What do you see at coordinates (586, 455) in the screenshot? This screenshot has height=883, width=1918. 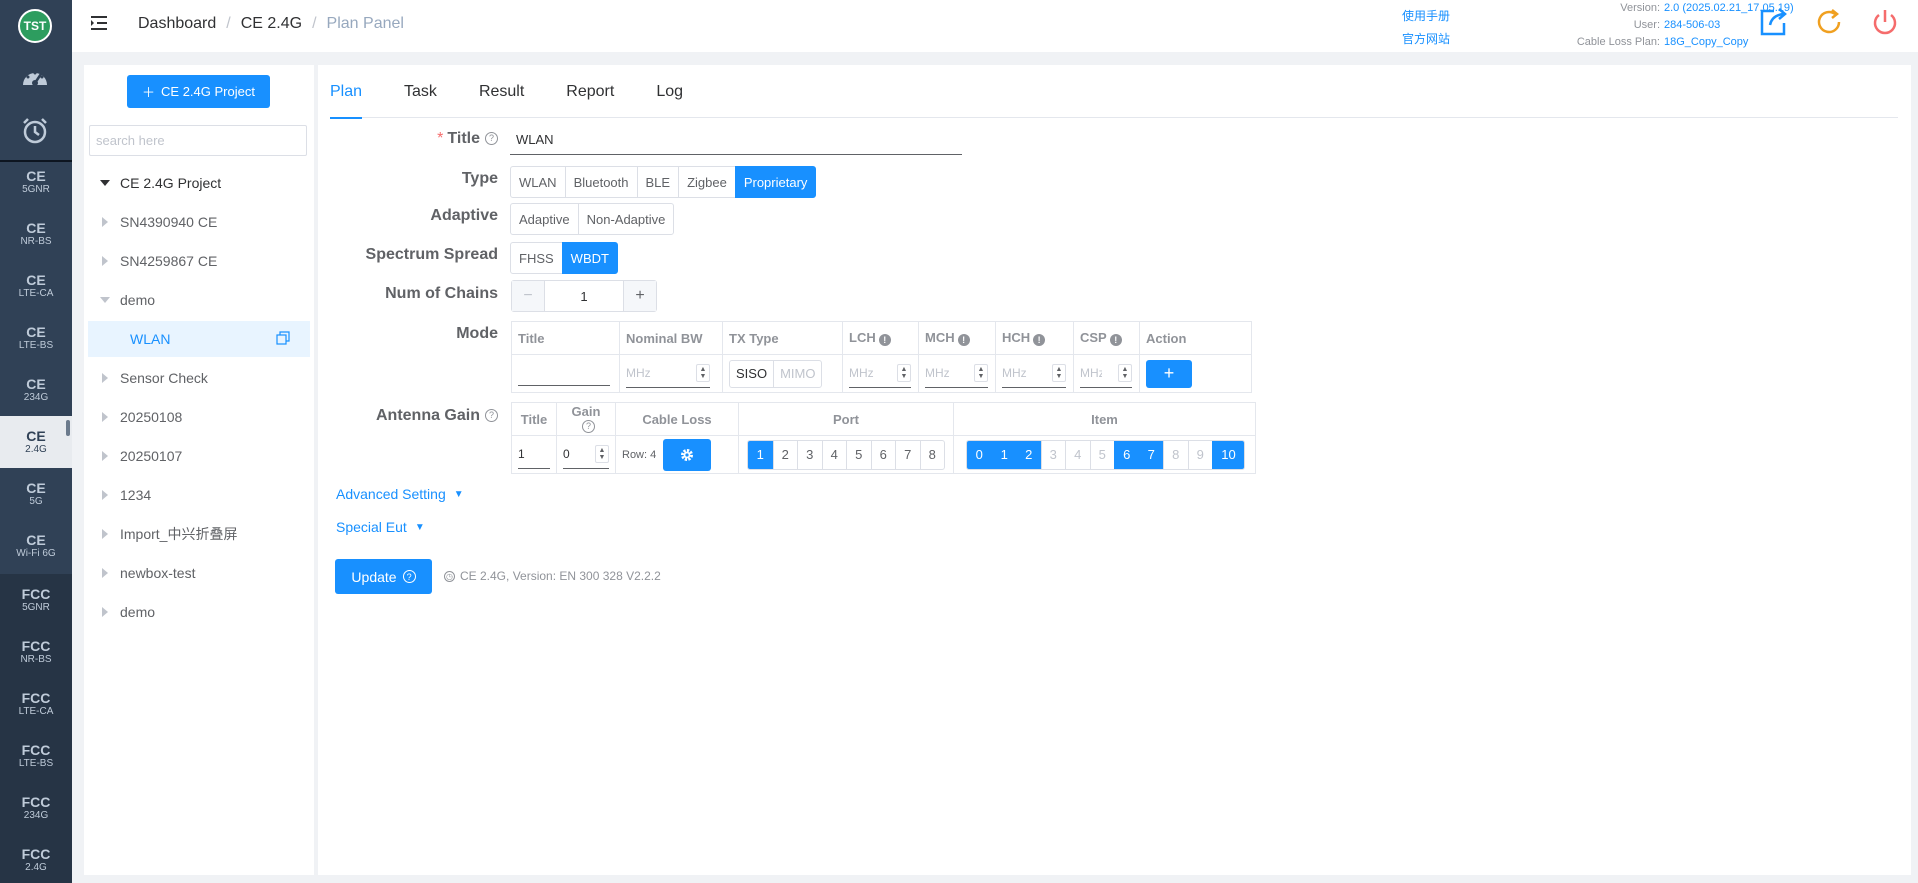 I see `ag-gain-input: 0 ▲ ▼` at bounding box center [586, 455].